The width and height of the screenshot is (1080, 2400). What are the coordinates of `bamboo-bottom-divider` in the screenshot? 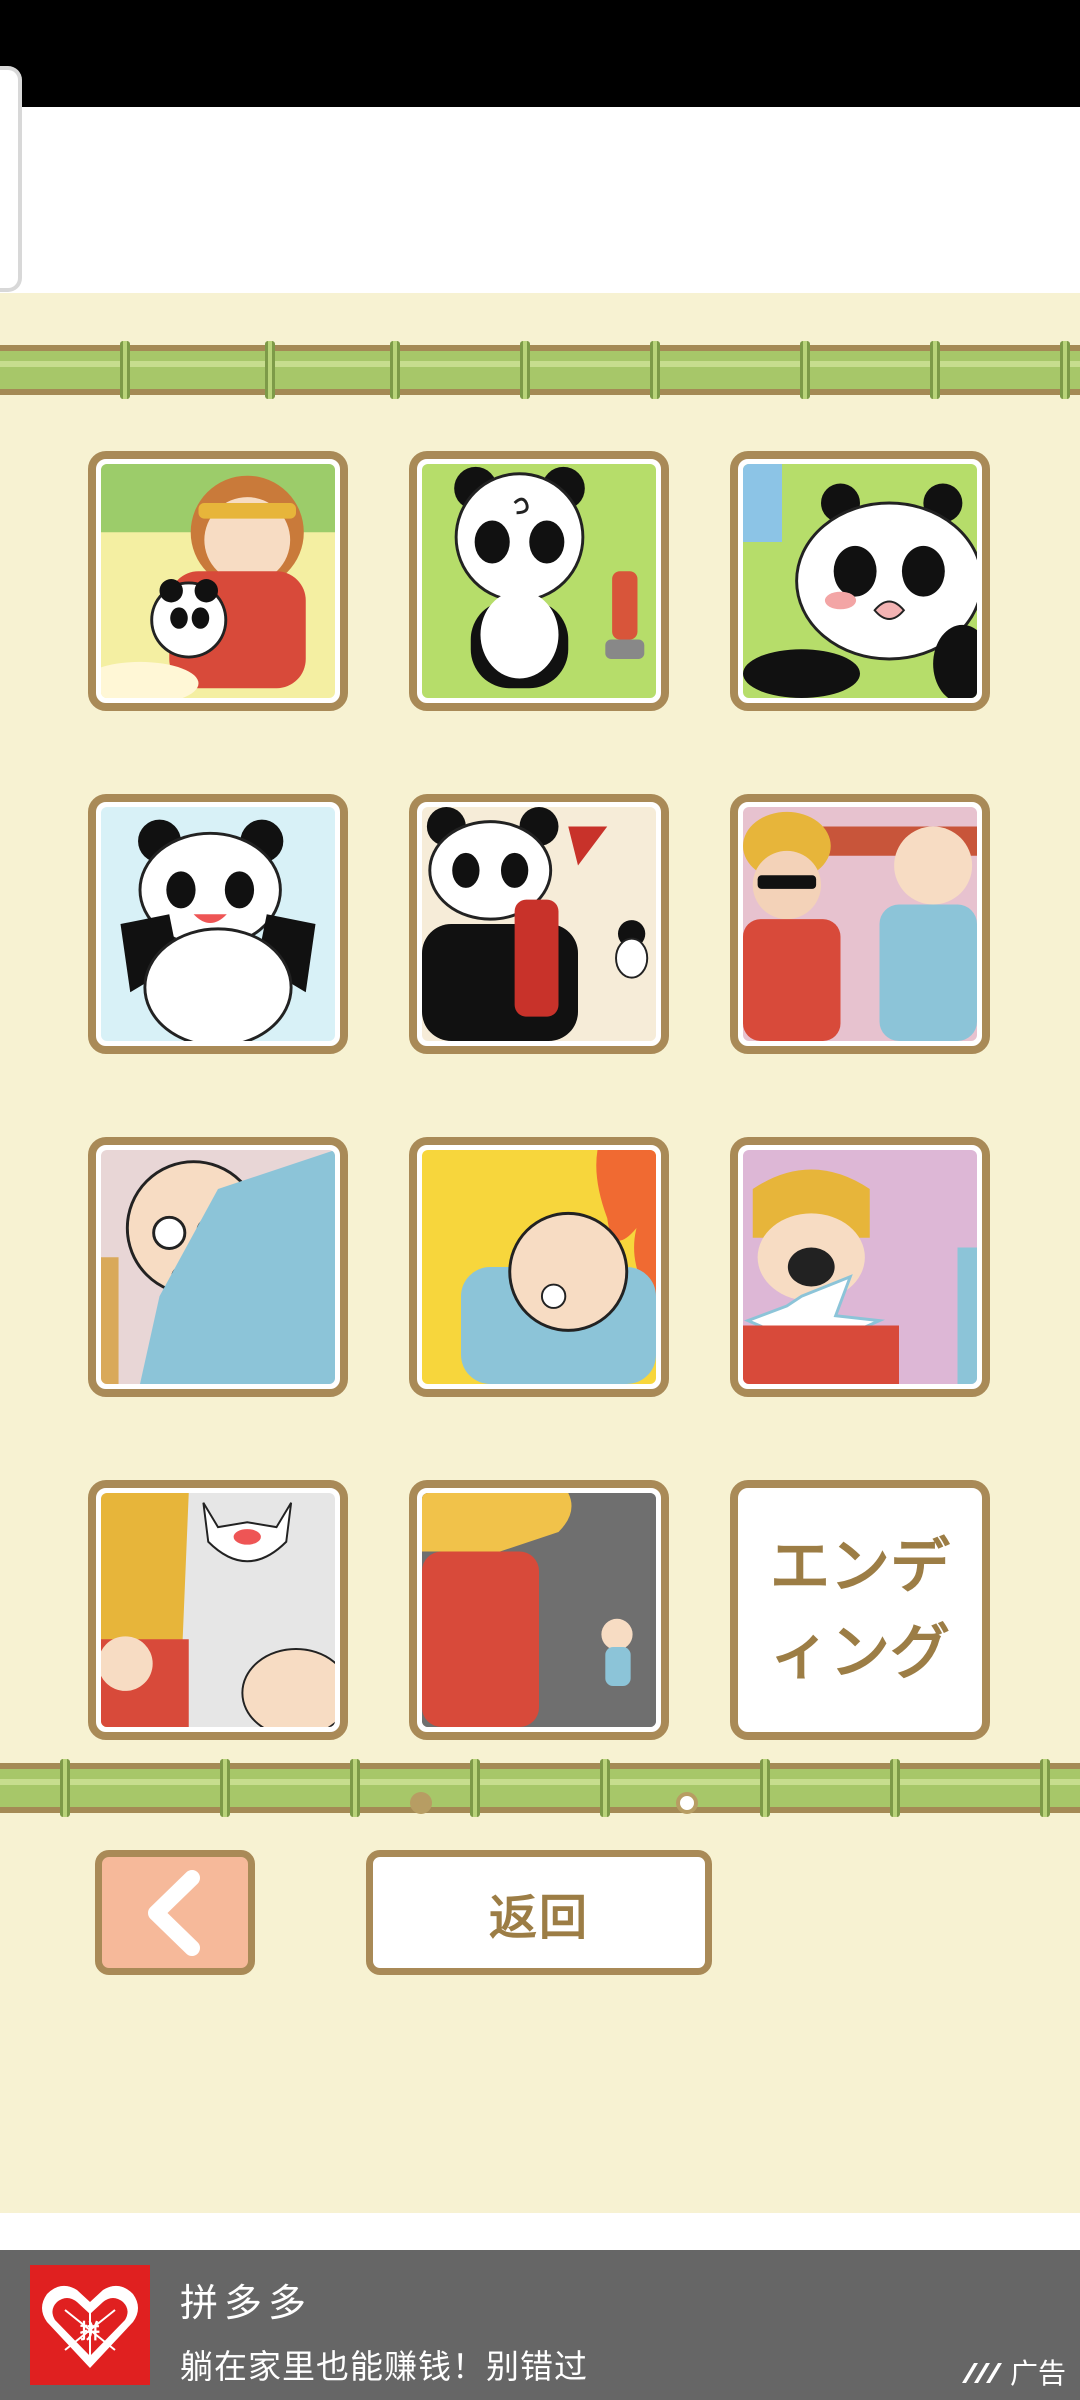 It's located at (540, 1788).